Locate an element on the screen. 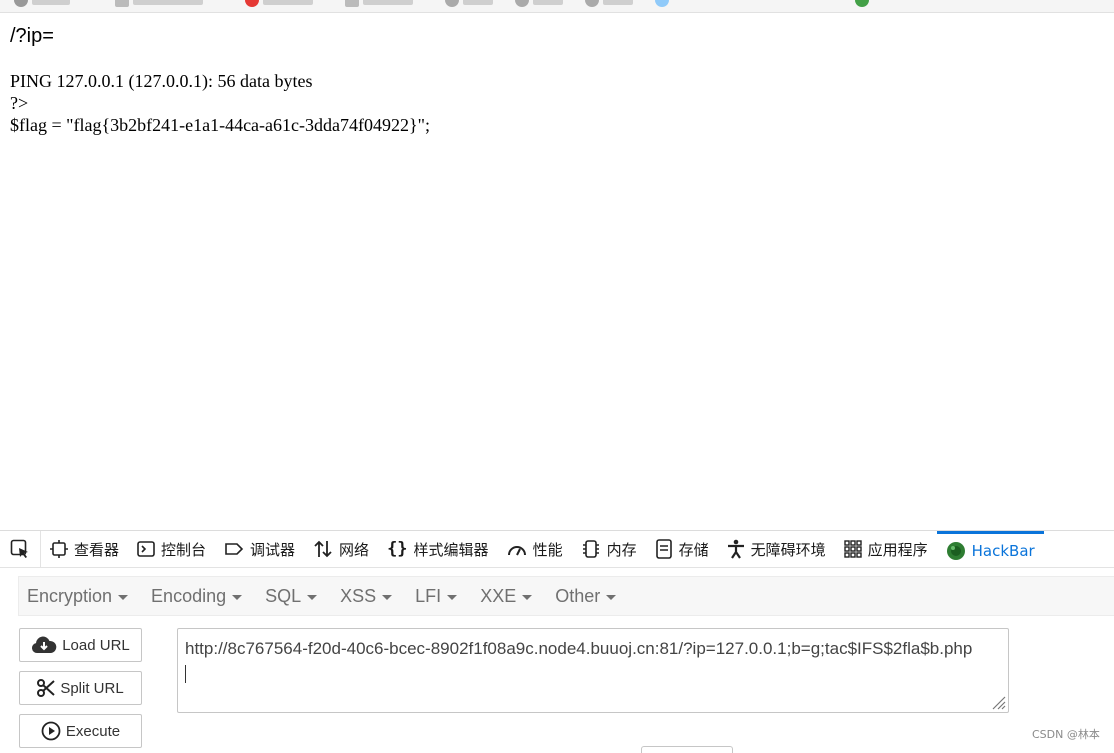  menu-label: LFI is located at coordinates (428, 595).